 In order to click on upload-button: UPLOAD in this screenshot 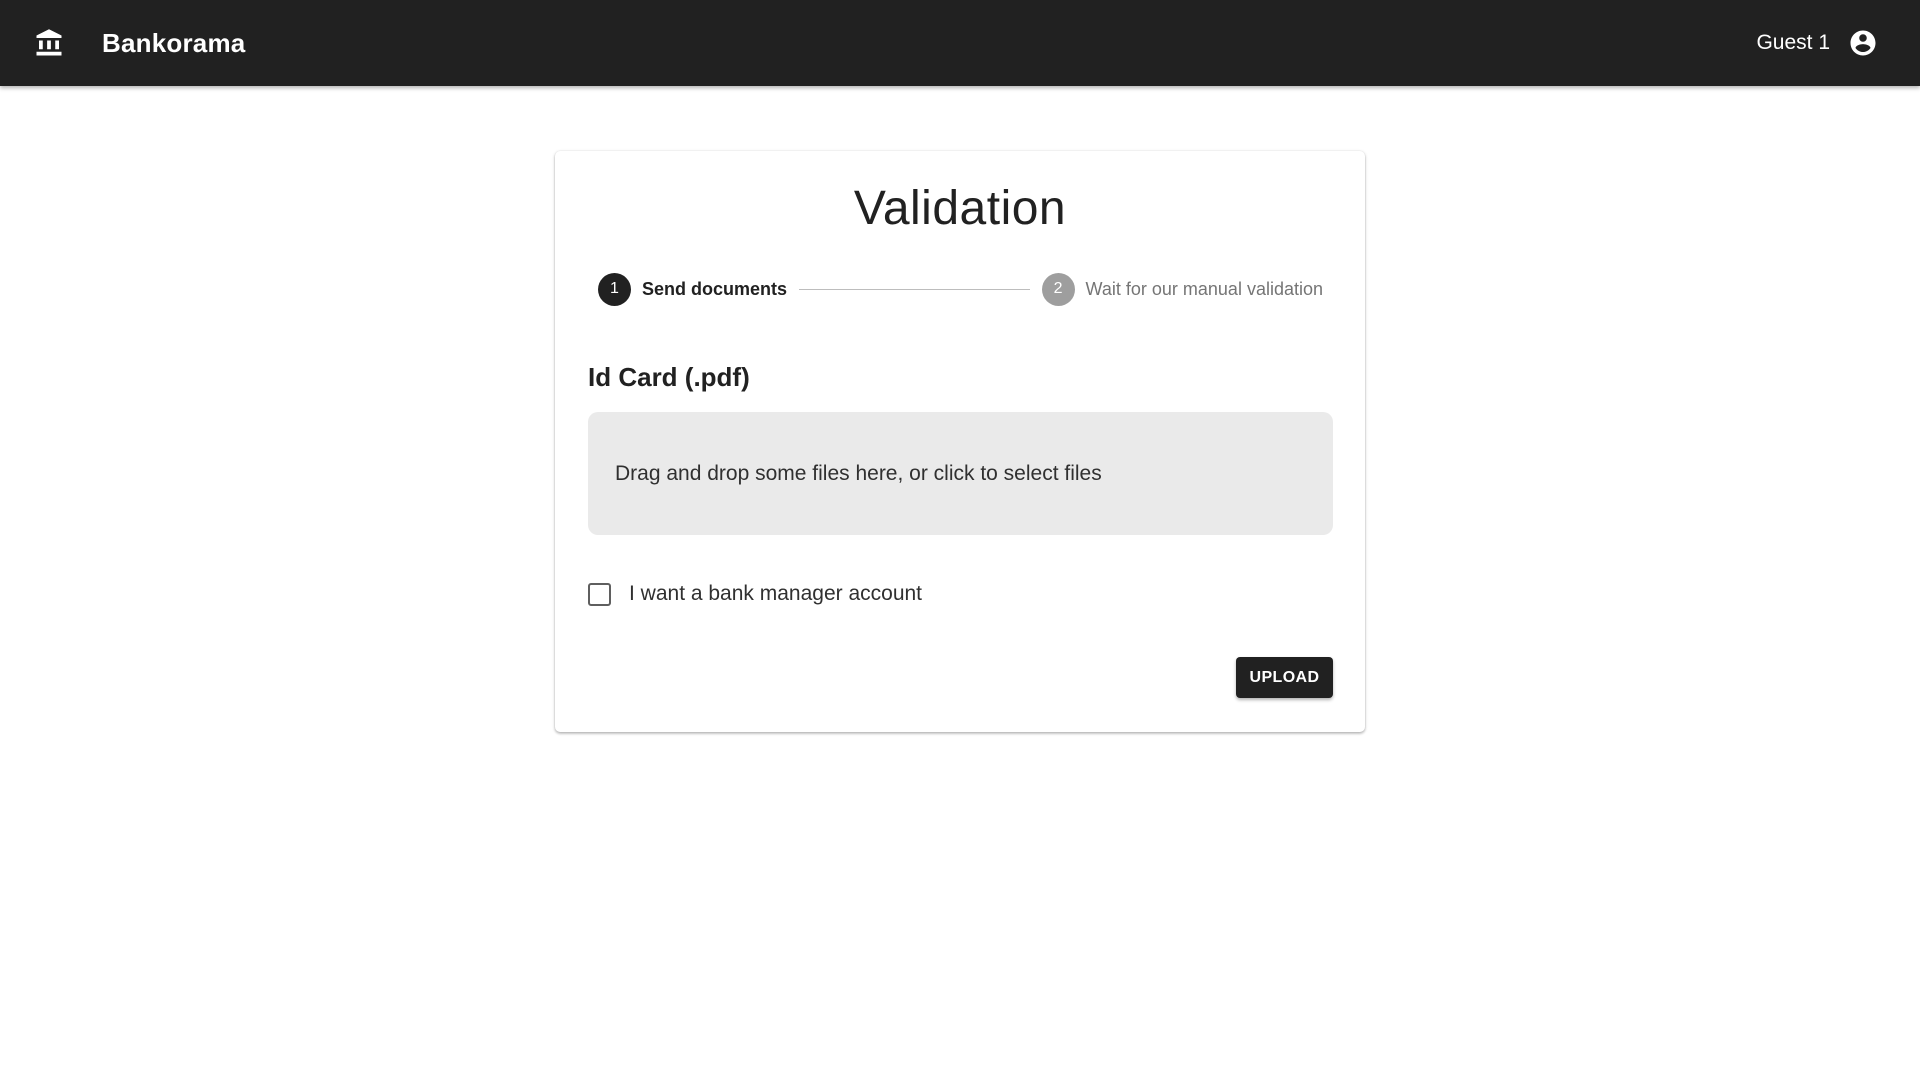, I will do `click(1284, 677)`.